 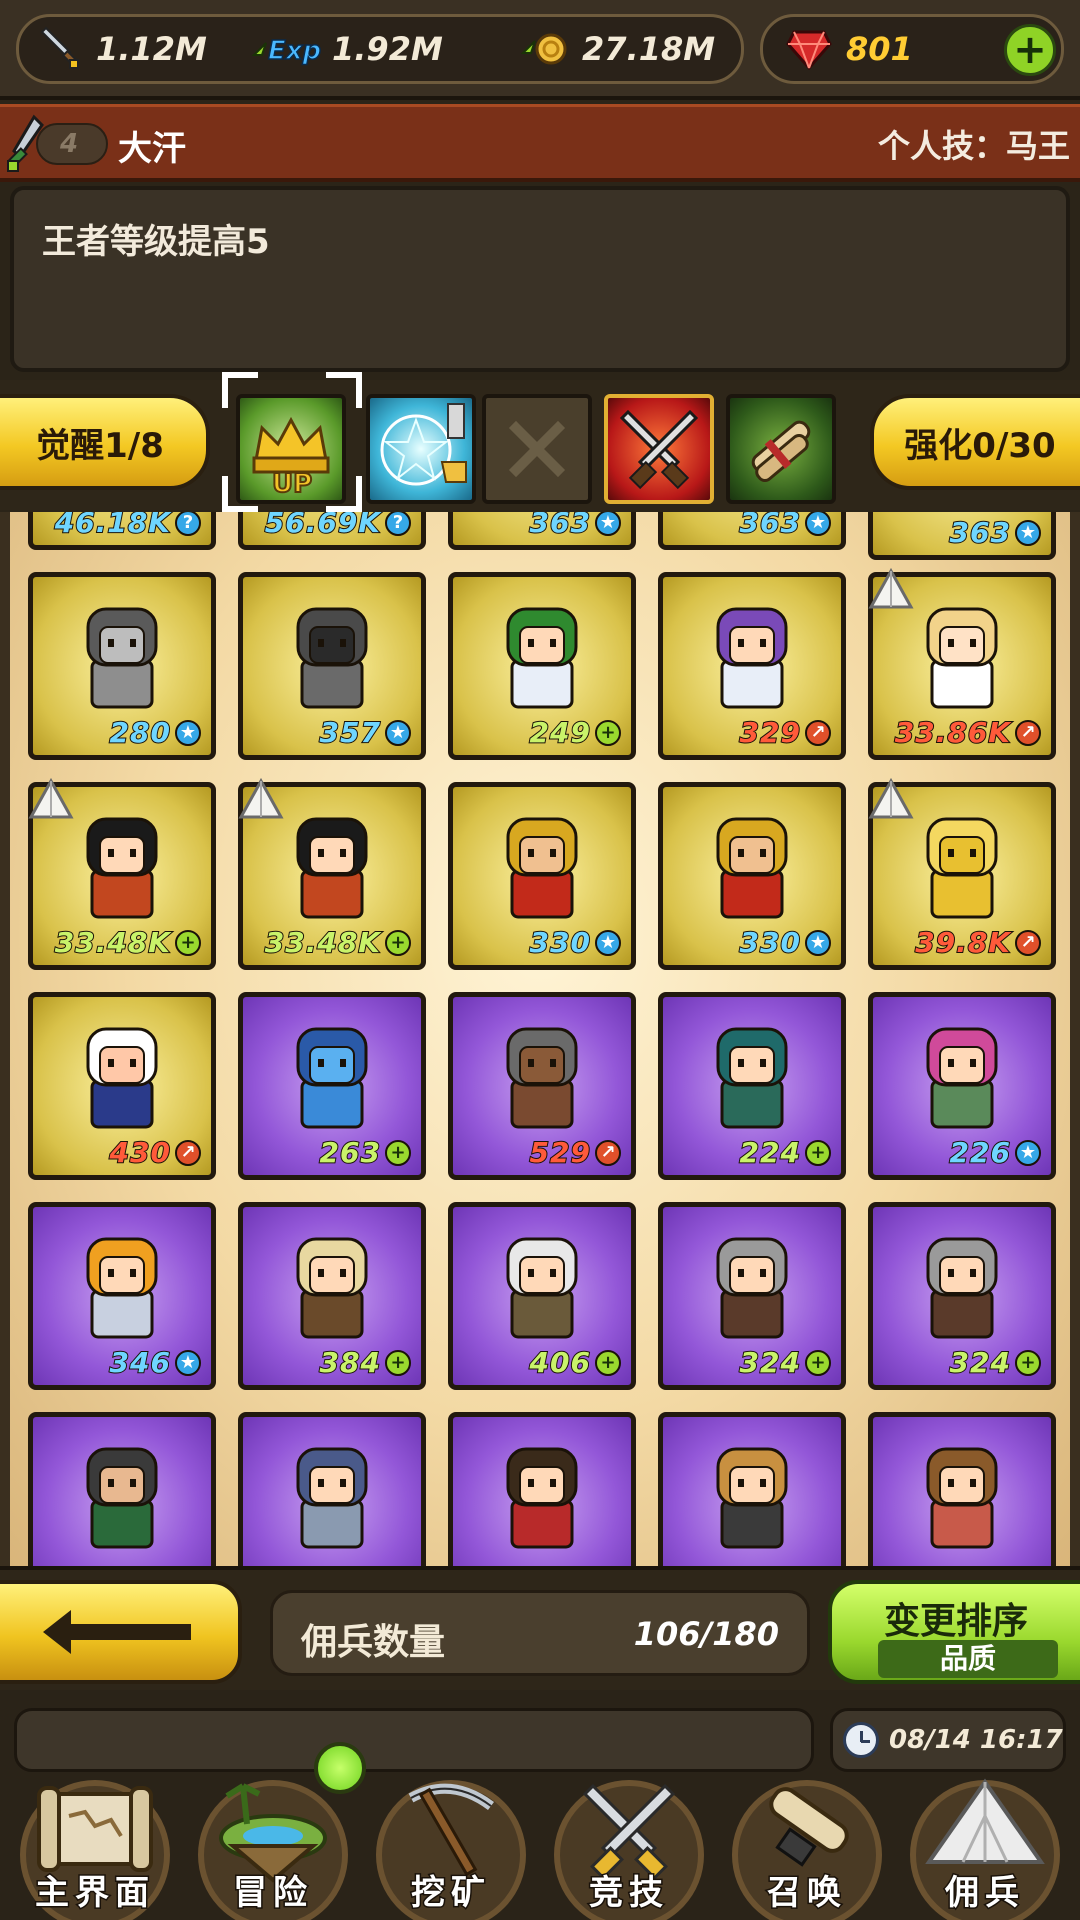 What do you see at coordinates (617, 49) in the screenshot?
I see `gold-resource: 27.18M` at bounding box center [617, 49].